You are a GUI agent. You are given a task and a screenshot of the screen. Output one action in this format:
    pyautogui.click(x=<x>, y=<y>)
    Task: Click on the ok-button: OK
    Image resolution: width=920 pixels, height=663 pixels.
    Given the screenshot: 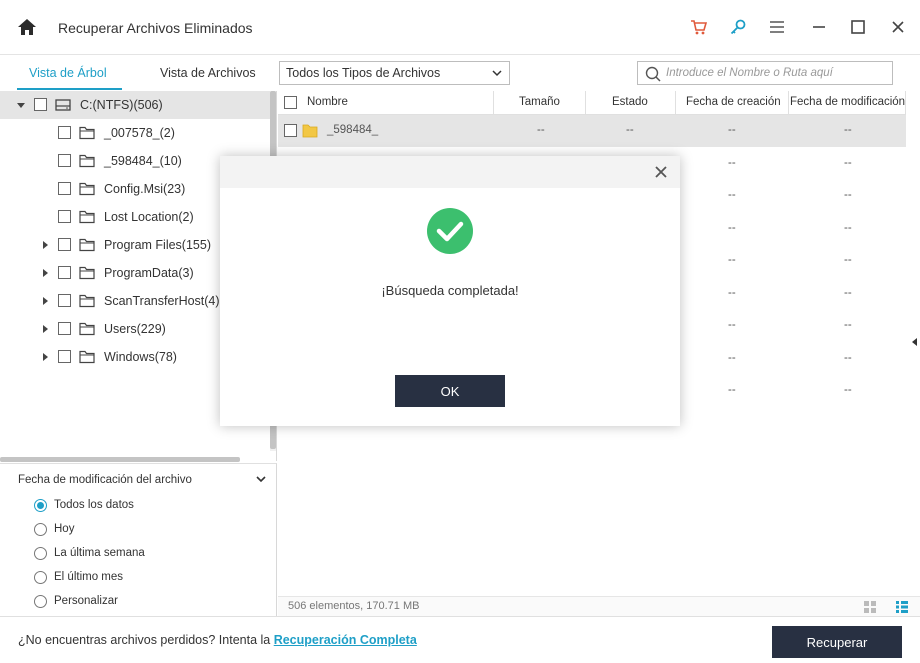 What is the action you would take?
    pyautogui.click(x=450, y=391)
    